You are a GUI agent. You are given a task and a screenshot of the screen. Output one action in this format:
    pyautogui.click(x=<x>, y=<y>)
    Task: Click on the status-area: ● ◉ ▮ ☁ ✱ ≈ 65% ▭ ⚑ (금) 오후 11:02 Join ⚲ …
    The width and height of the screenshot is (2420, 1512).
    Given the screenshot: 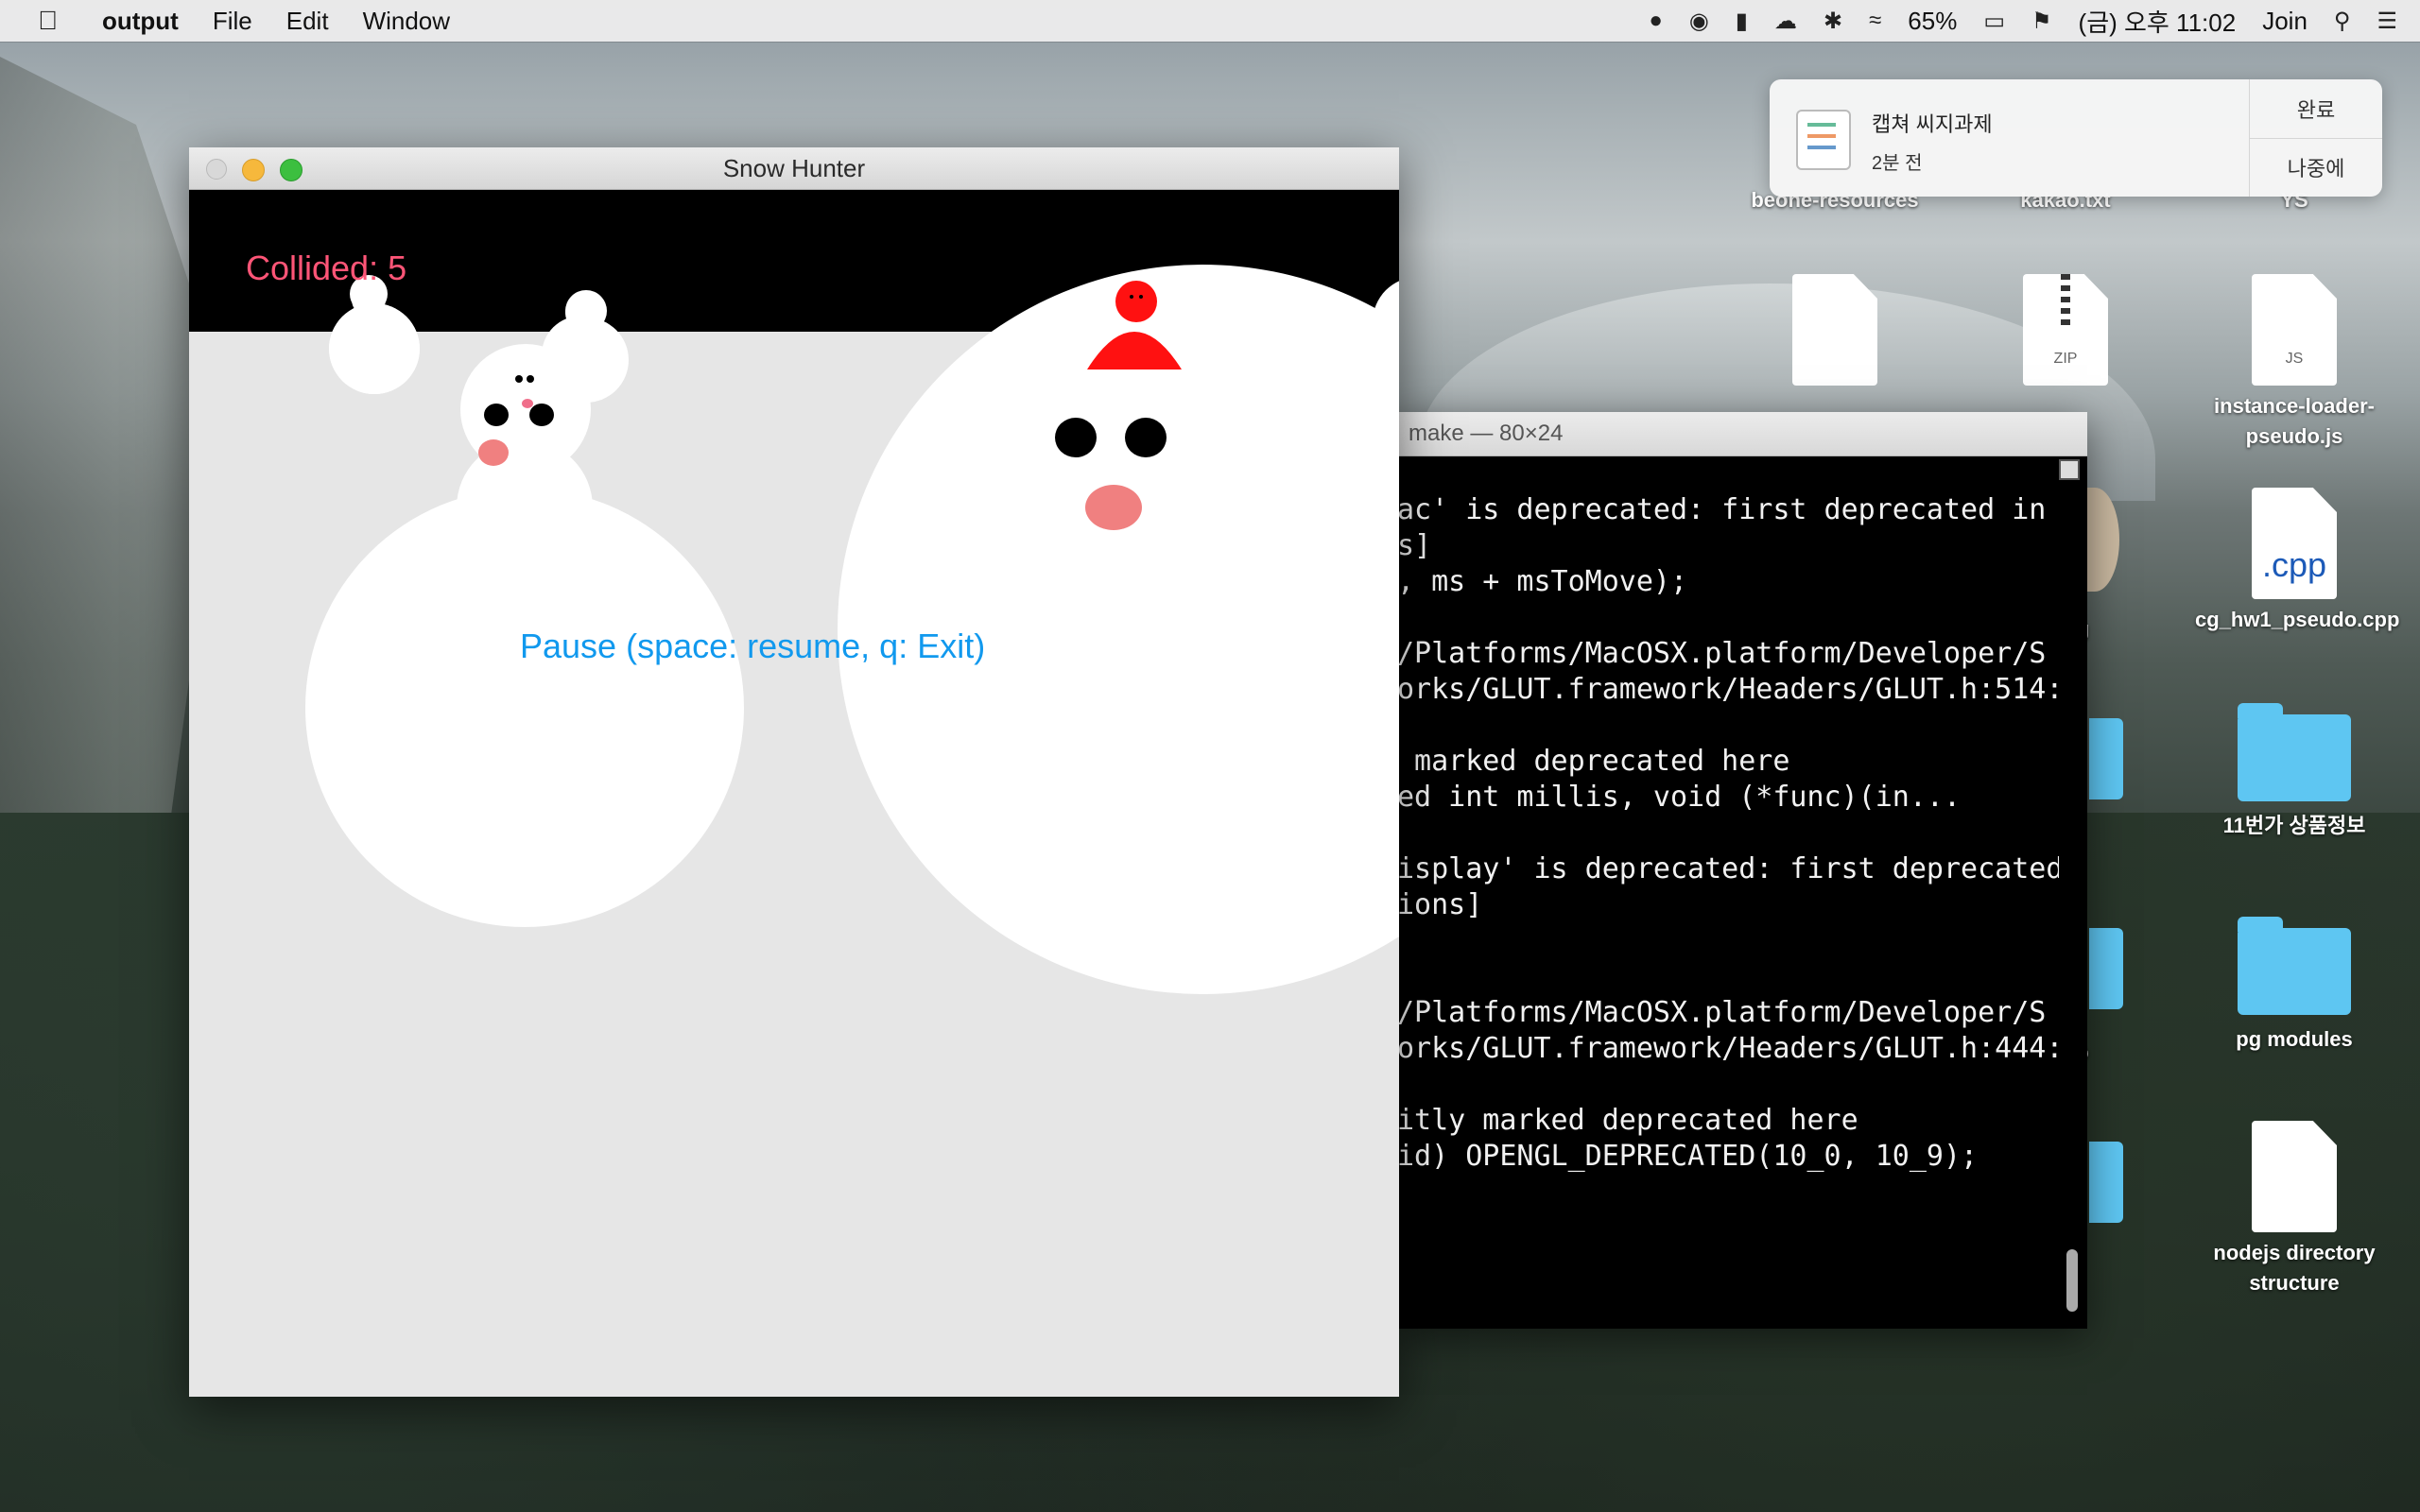 What is the action you would take?
    pyautogui.click(x=2028, y=21)
    